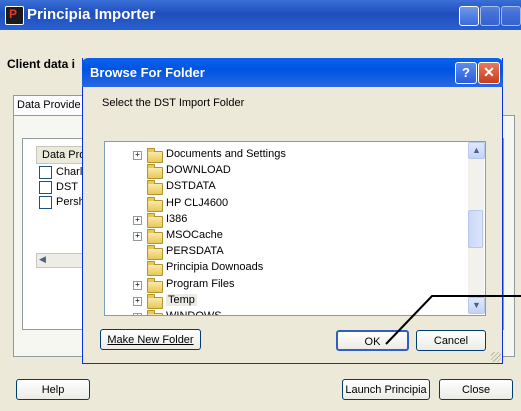 Image resolution: width=521 pixels, height=411 pixels. I want to click on folder-tree-item: + Documents and Settings, so click(285, 155).